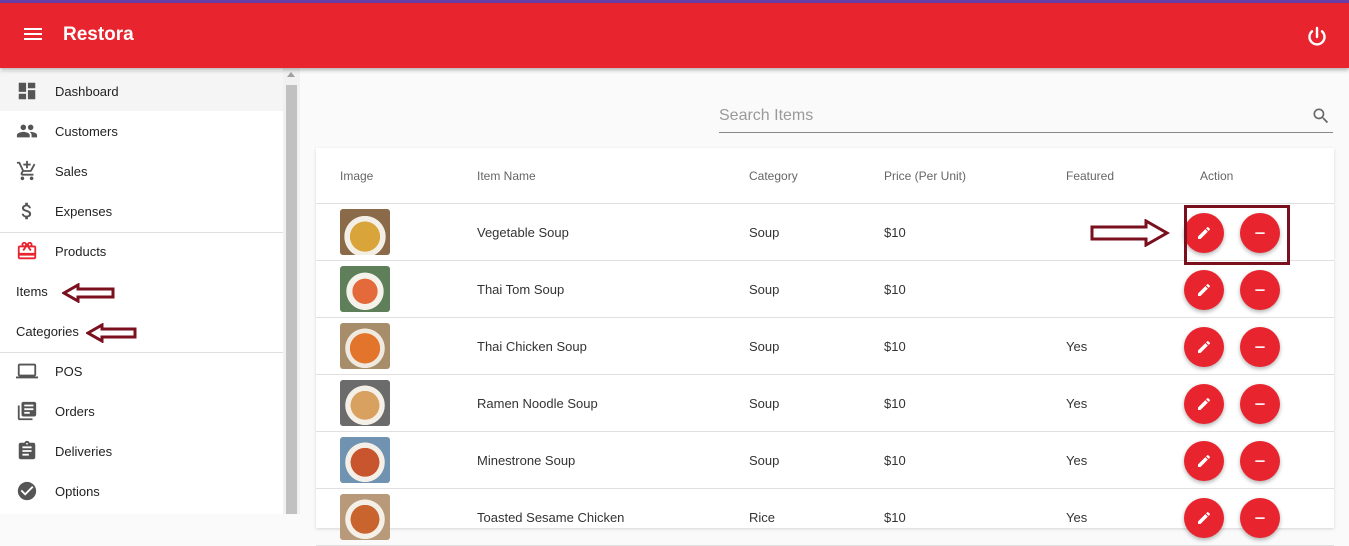 Image resolution: width=1349 pixels, height=546 pixels. Describe the element at coordinates (521, 289) in the screenshot. I see `item-name: Thai Tom Soup` at that location.